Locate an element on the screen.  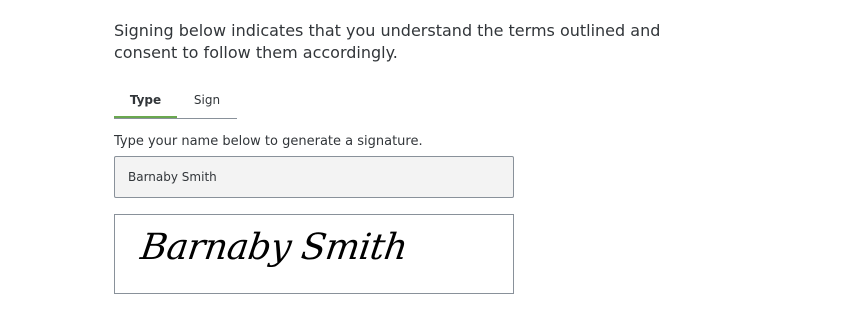
signature-preview: Barnaby Smith is located at coordinates (274, 247).